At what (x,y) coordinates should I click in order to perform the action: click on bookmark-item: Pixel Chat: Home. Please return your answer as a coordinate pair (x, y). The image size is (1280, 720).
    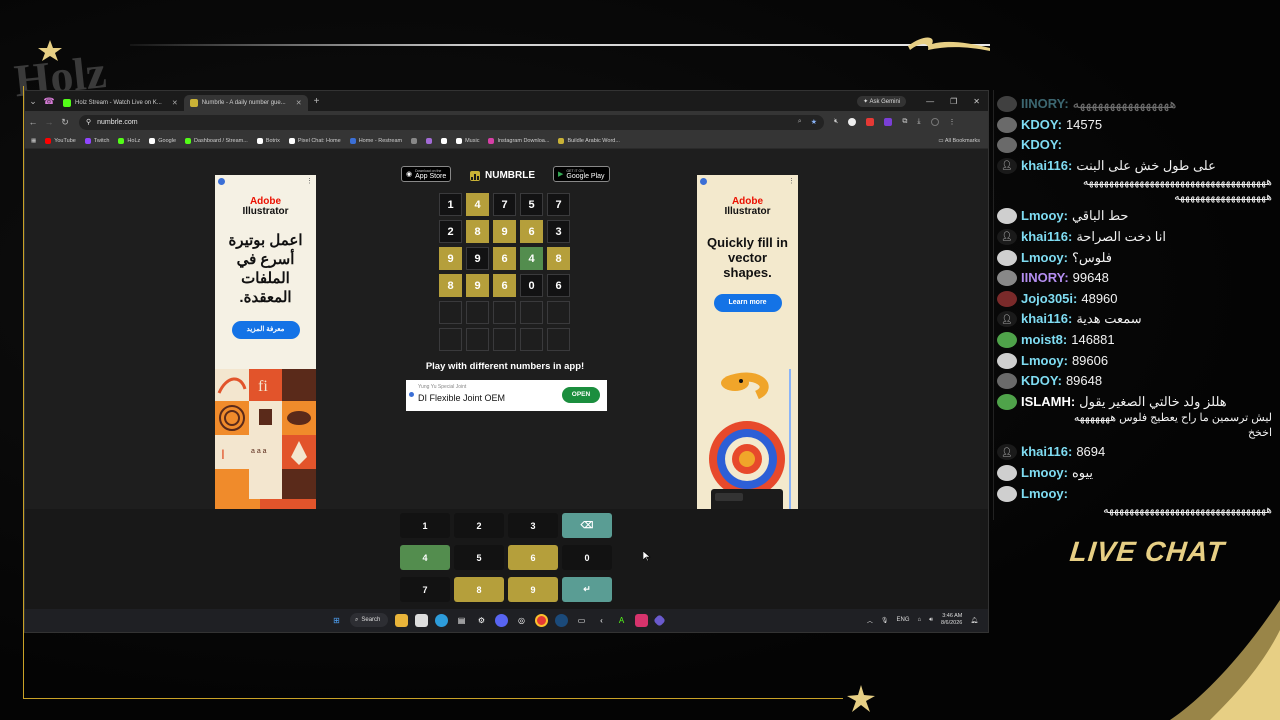
    Looking at the image, I should click on (314, 140).